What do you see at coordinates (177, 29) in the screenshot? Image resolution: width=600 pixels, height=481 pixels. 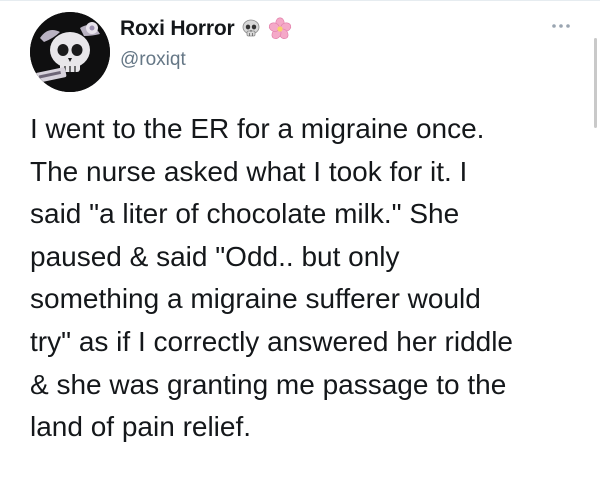 I see `display-name: Roxi Horror` at bounding box center [177, 29].